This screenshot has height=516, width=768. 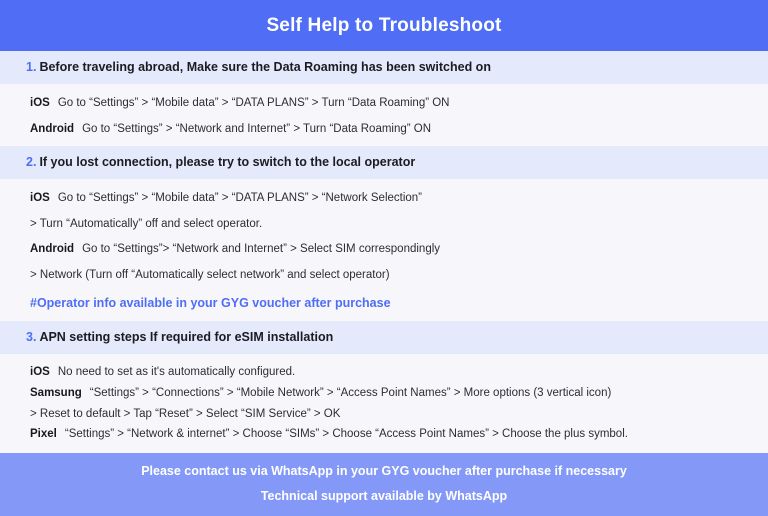 I want to click on section-1-heading-lead: Before traveling abroad,, so click(x=111, y=67).